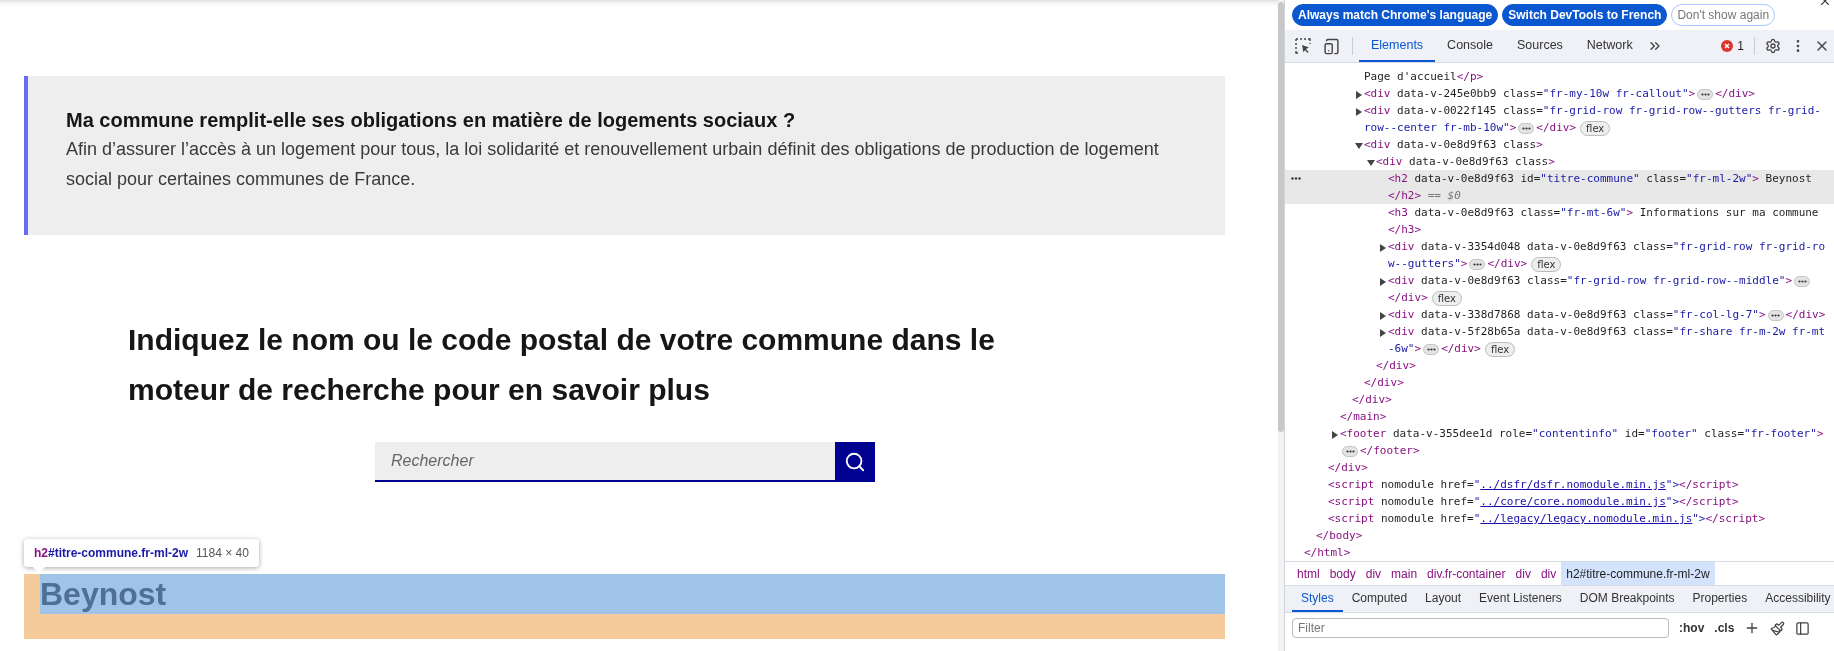  I want to click on error-icon, so click(1727, 46).